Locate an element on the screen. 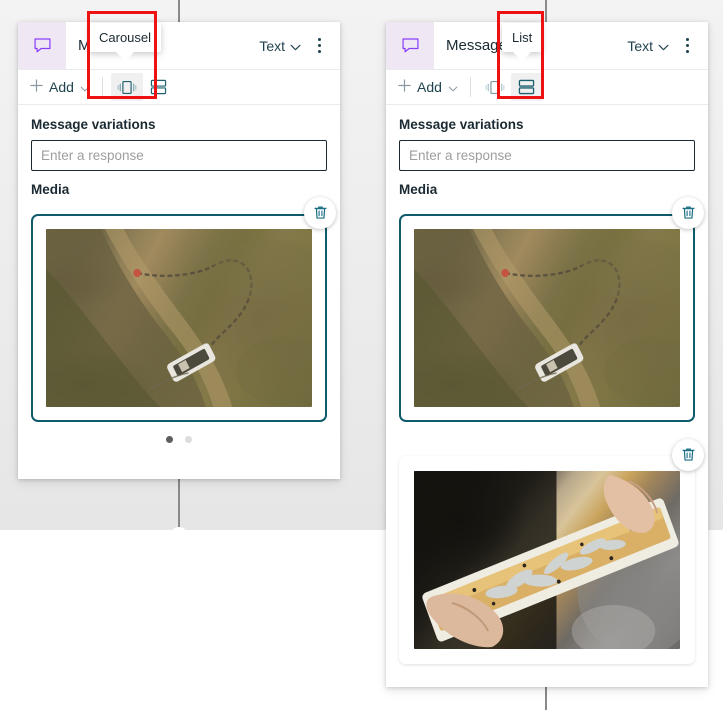 The height and width of the screenshot is (710, 723). pagination-dot is located at coordinates (188, 439).